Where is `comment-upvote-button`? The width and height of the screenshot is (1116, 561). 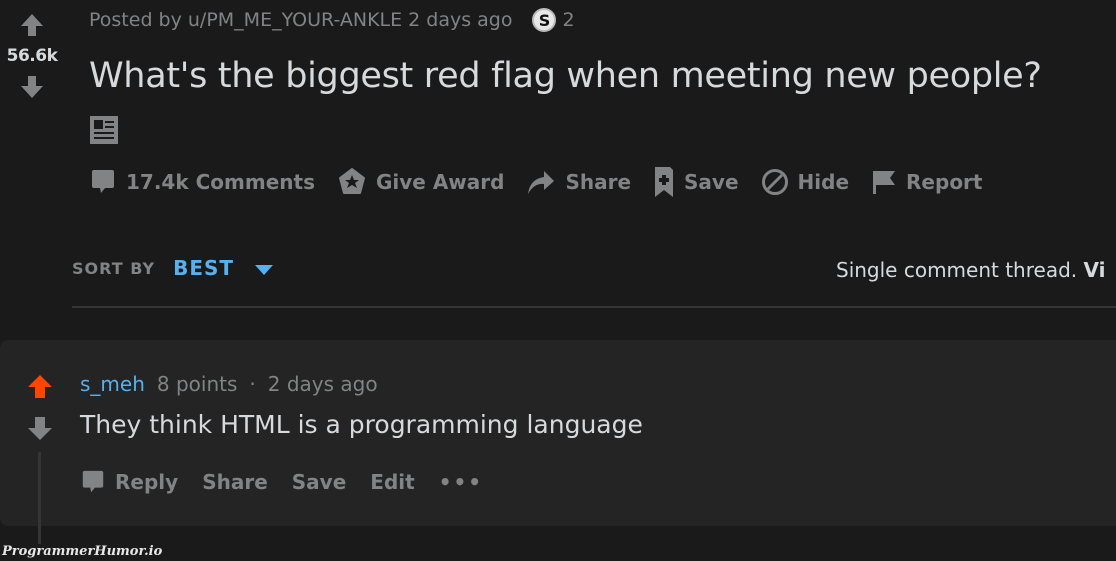 comment-upvote-button is located at coordinates (40, 386).